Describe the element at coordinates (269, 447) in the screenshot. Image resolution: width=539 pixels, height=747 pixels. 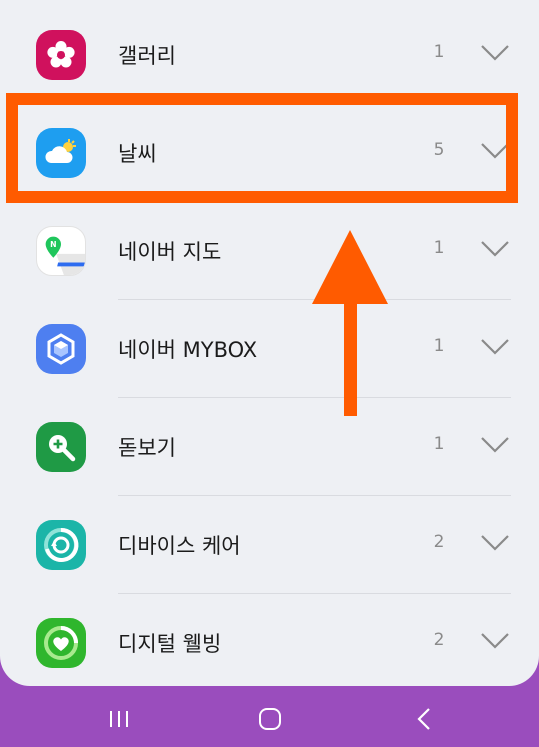
I see `list-item-magnifier: 돋보기 1` at that location.